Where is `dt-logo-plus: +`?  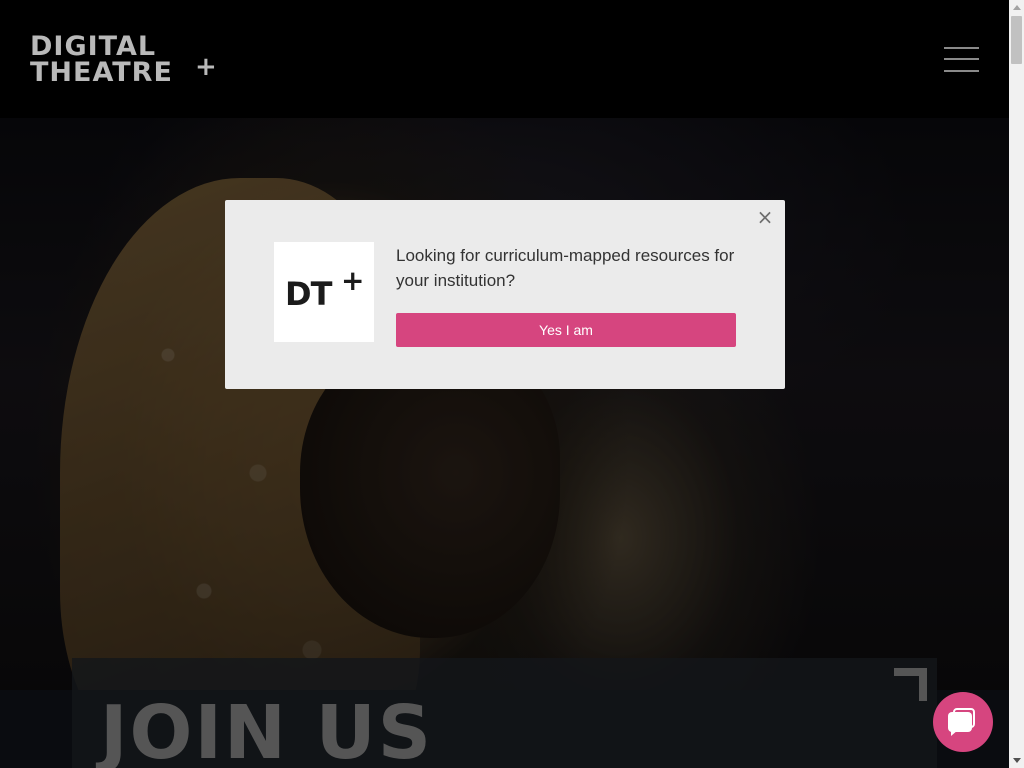
dt-logo-plus: + is located at coordinates (353, 280).